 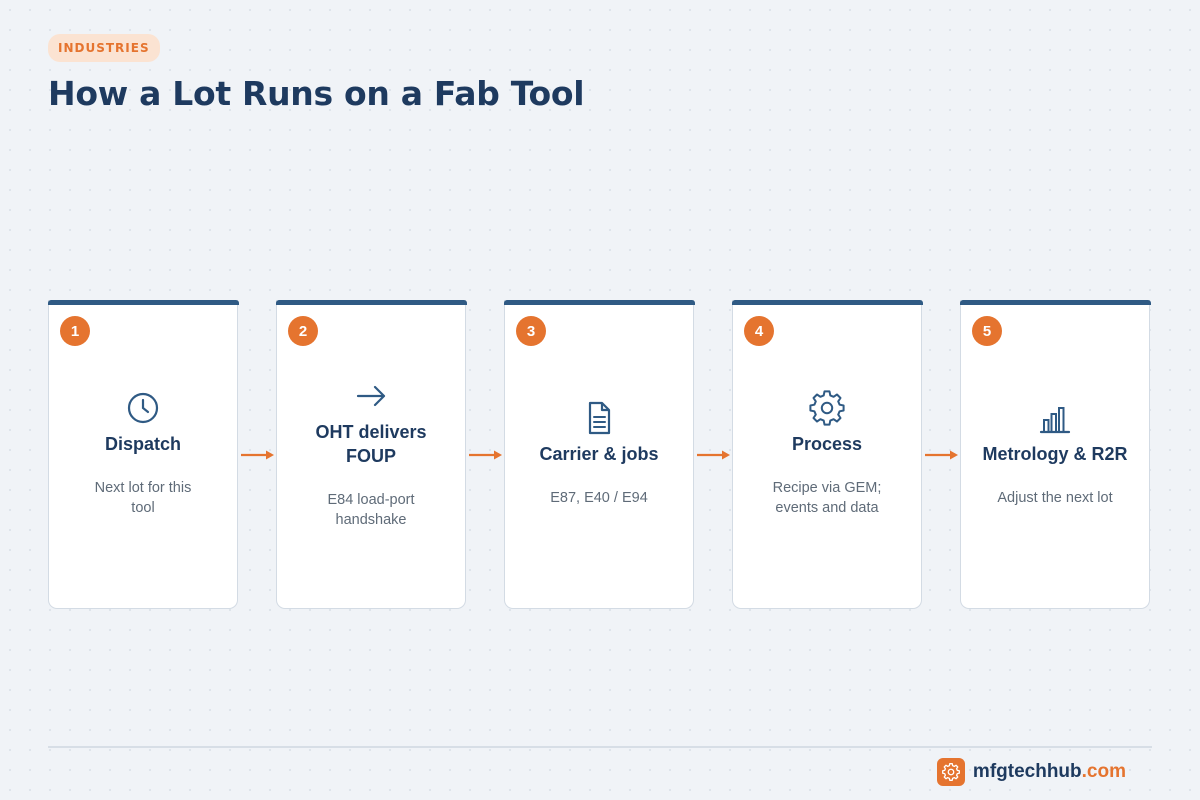 I want to click on step-description: Recipe via GEM; events and data, so click(x=827, y=498).